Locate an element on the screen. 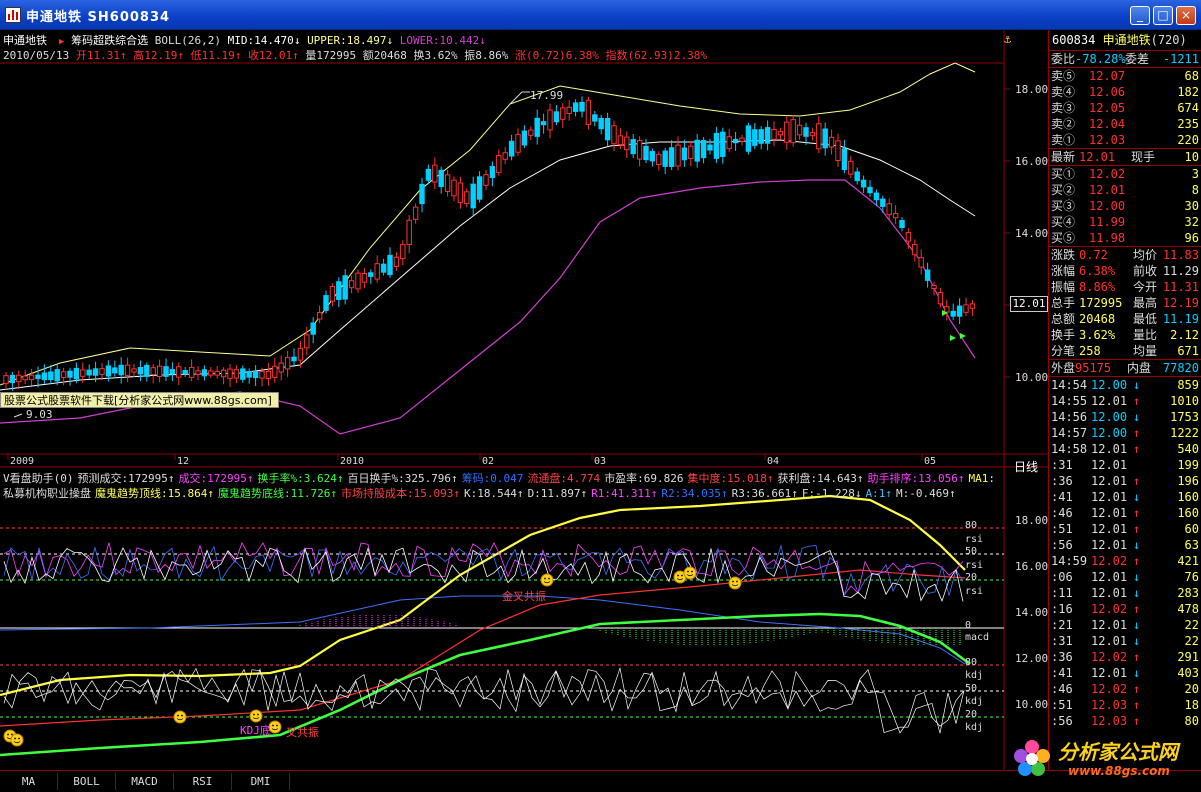 Image resolution: width=1201 pixels, height=792 pixels. sell-row: 卖① 12.03 220 is located at coordinates (1125, 141).